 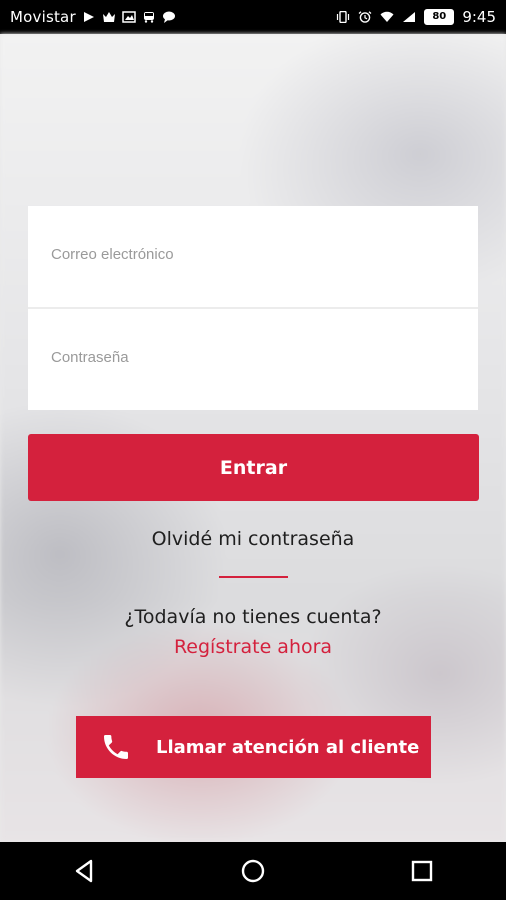 I want to click on back-button, so click(x=84, y=871).